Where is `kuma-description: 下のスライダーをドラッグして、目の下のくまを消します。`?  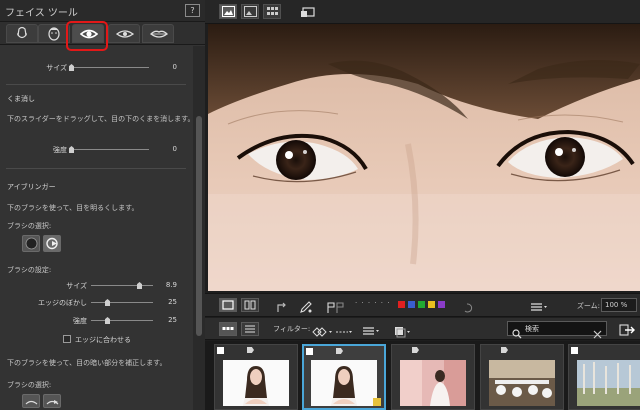 kuma-description: 下のスライダーをドラッグして、目の下のくまを消します。 is located at coordinates (101, 119).